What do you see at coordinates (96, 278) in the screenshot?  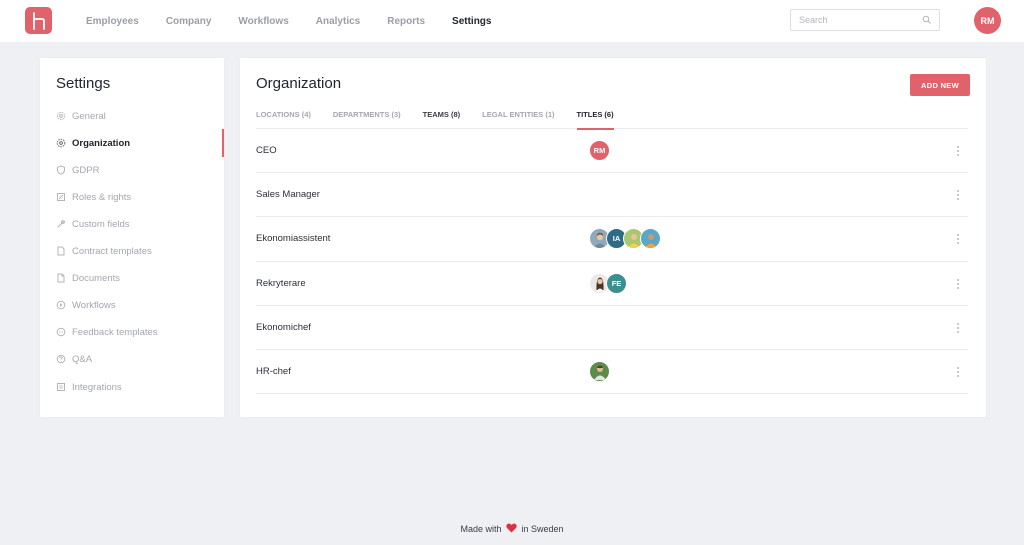 I see `sidebar-item-label: Documents` at bounding box center [96, 278].